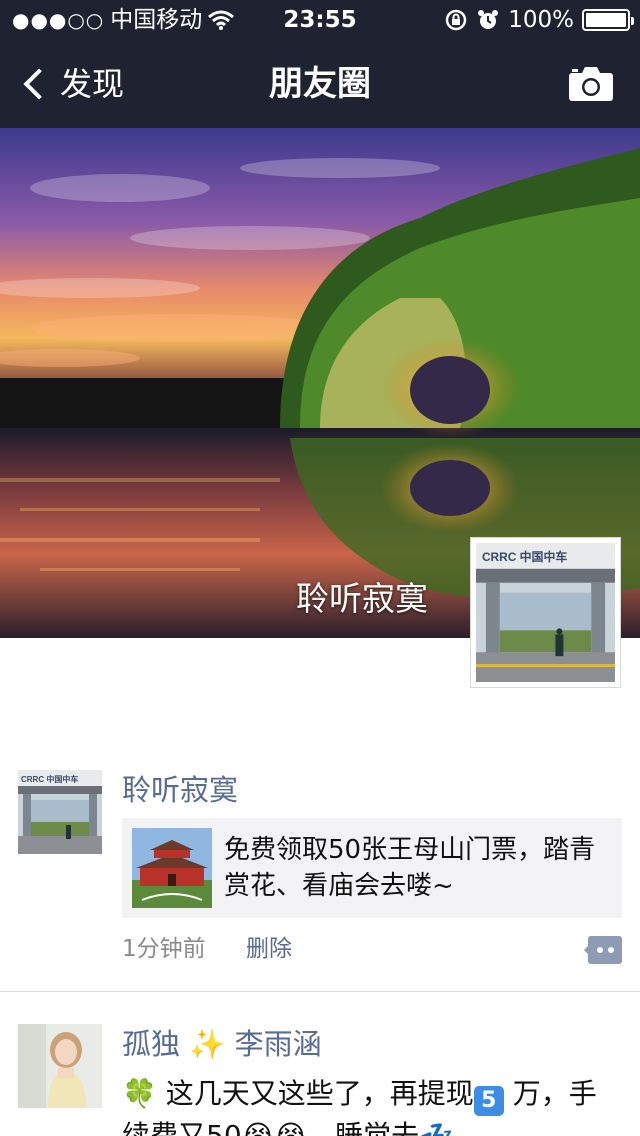  Describe the element at coordinates (164, 949) in the screenshot. I see `post-timestamp: 1分钟前` at that location.